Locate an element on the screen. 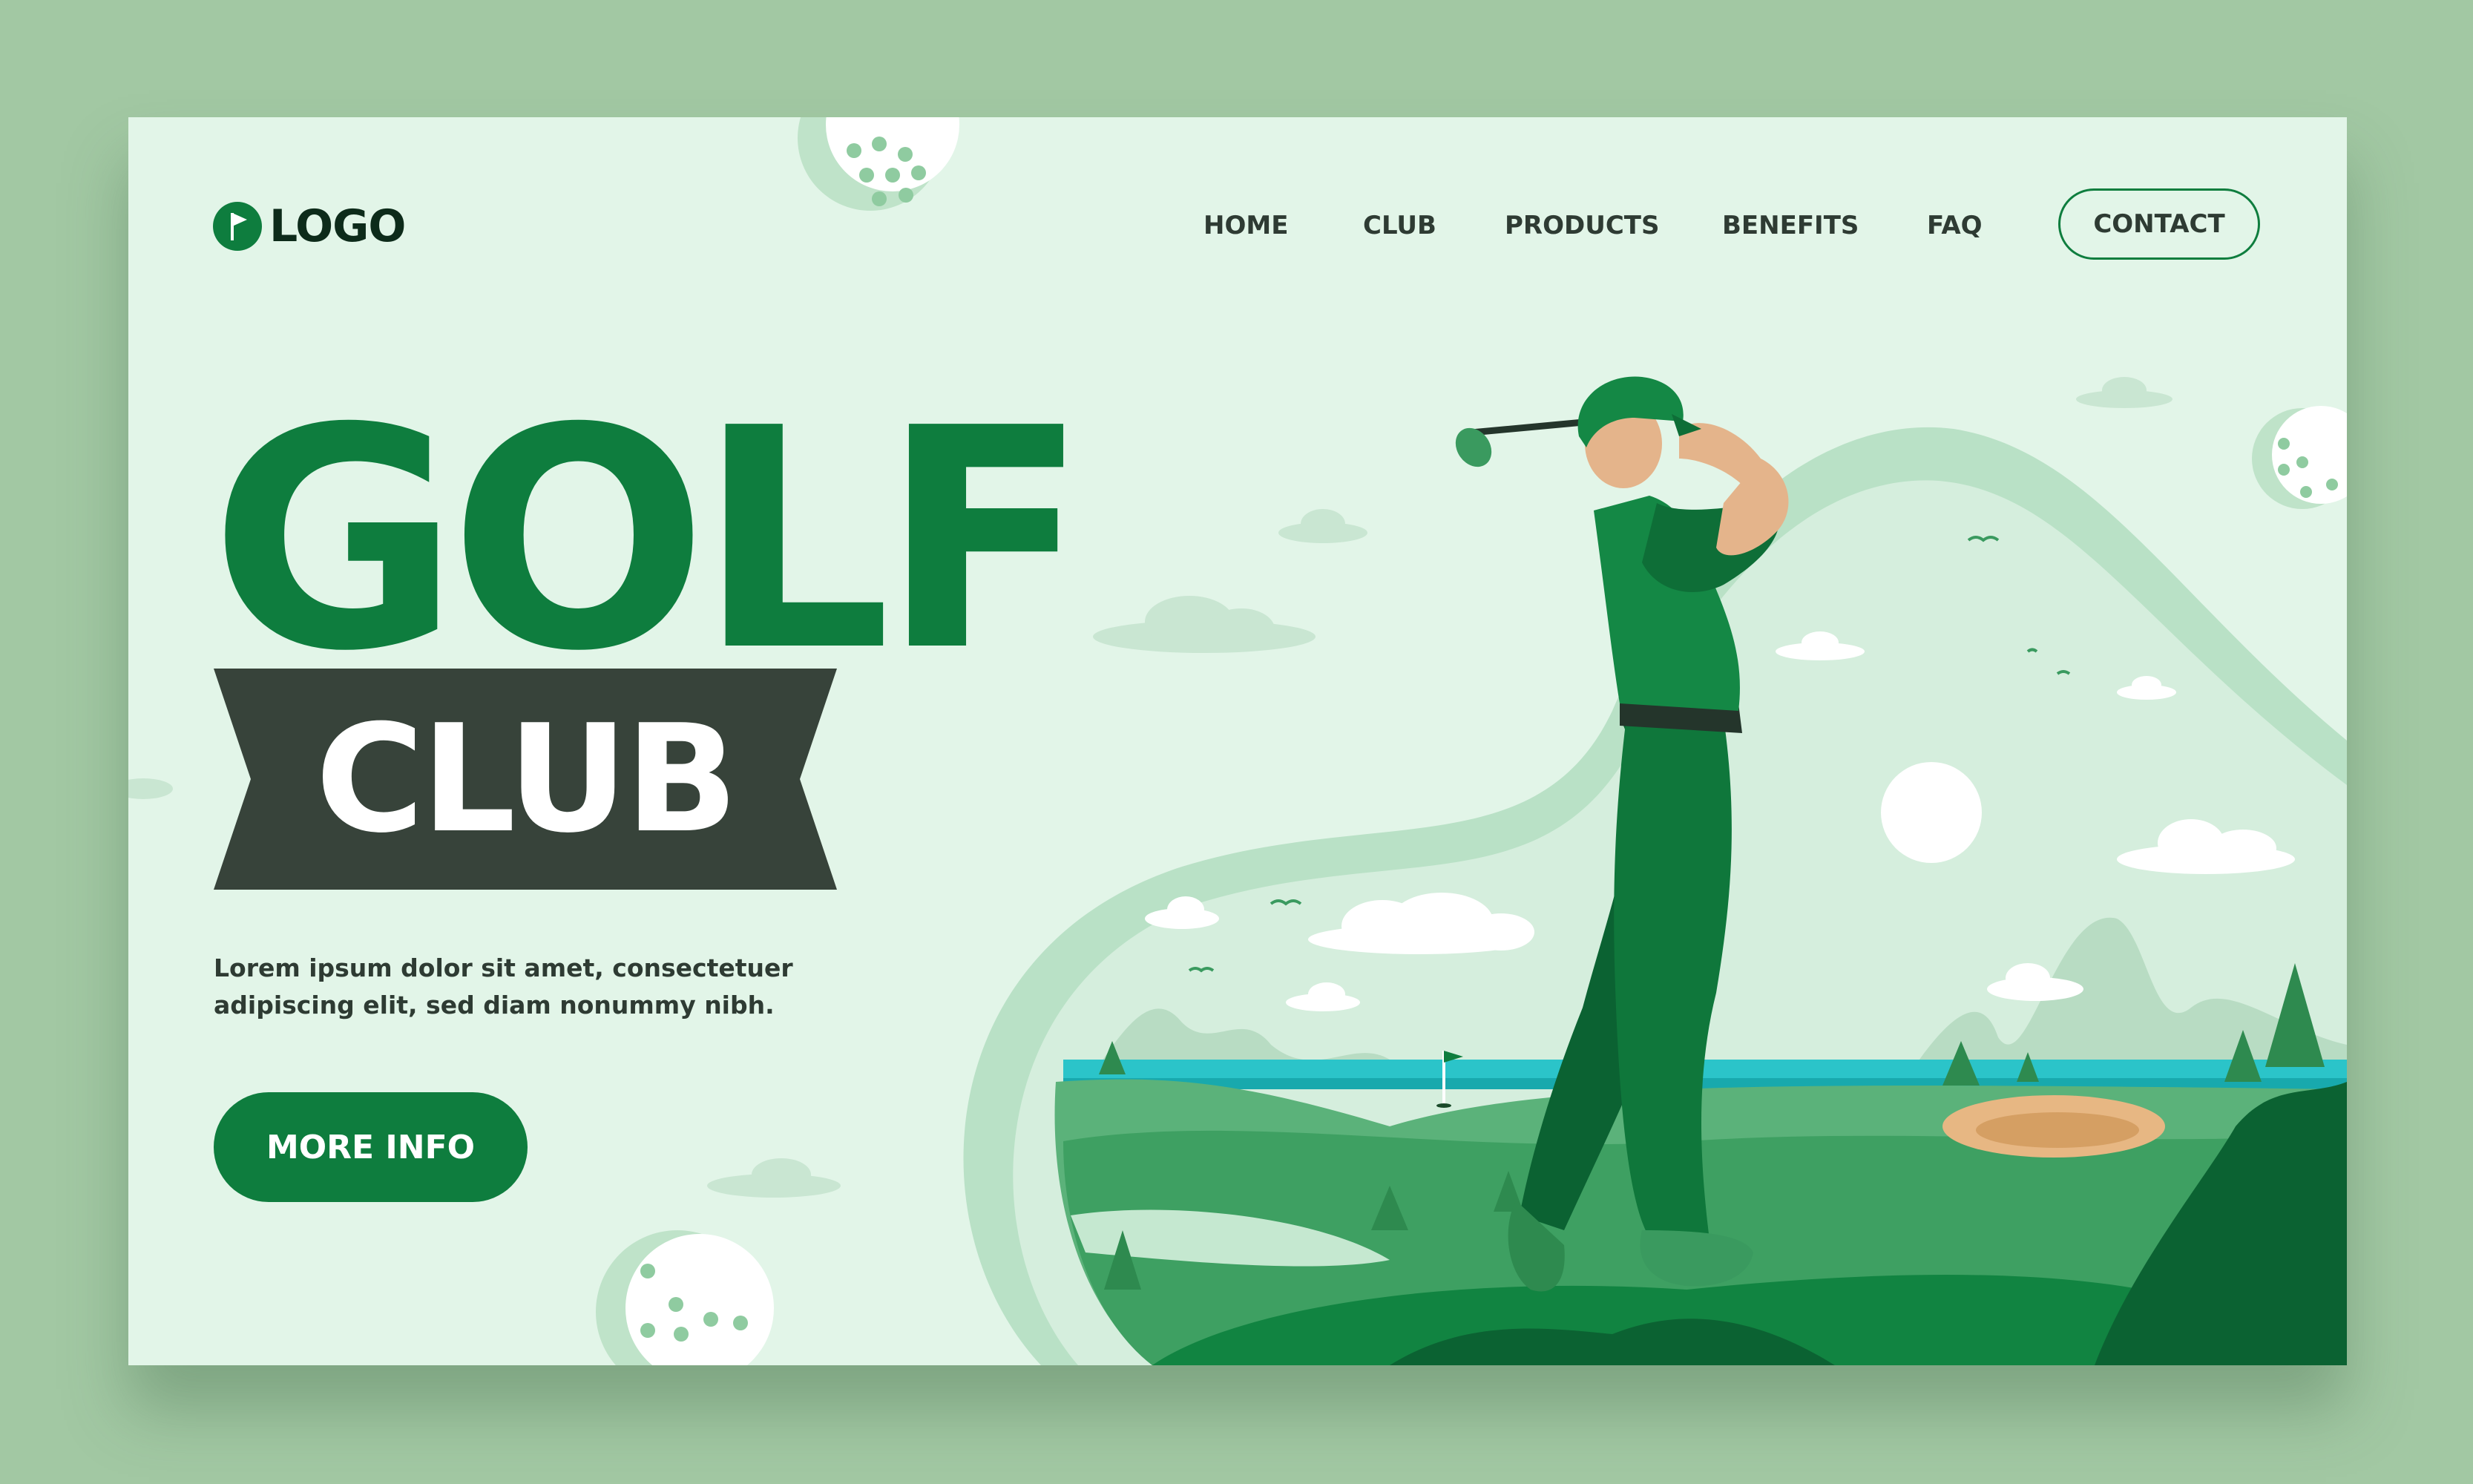 This screenshot has height=1484, width=2473. hero-title: GOLF is located at coordinates (649, 540).